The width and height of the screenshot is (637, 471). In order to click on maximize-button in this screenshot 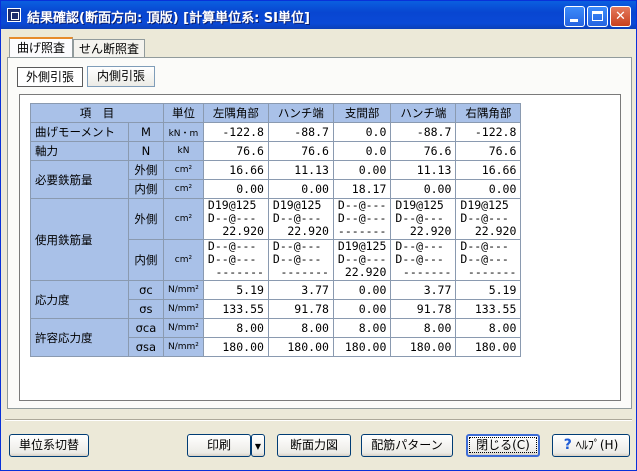, I will do `click(597, 16)`.